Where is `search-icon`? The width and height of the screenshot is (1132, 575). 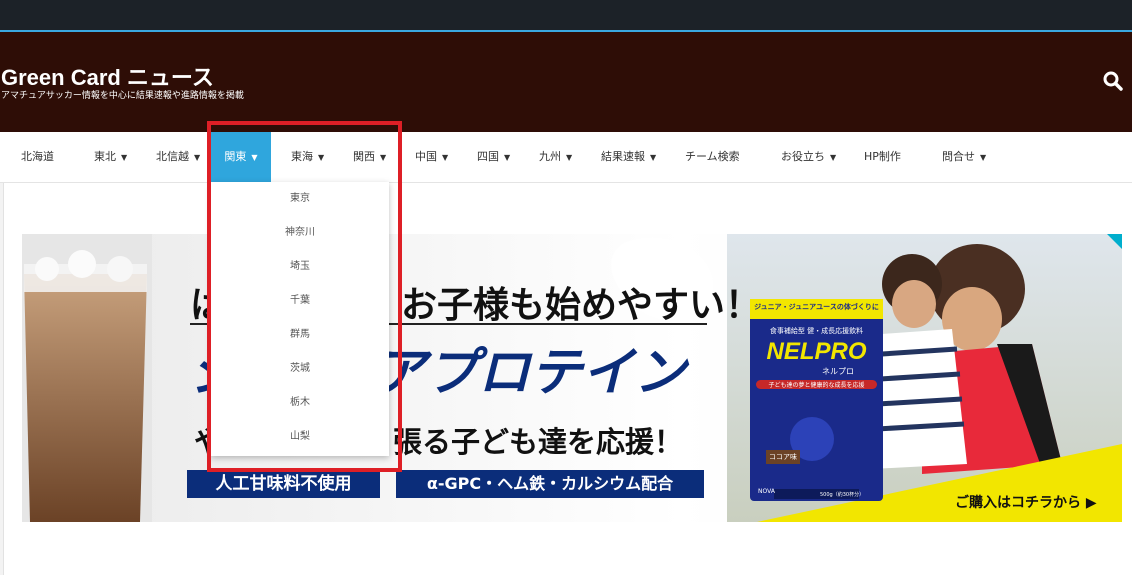 search-icon is located at coordinates (1113, 81).